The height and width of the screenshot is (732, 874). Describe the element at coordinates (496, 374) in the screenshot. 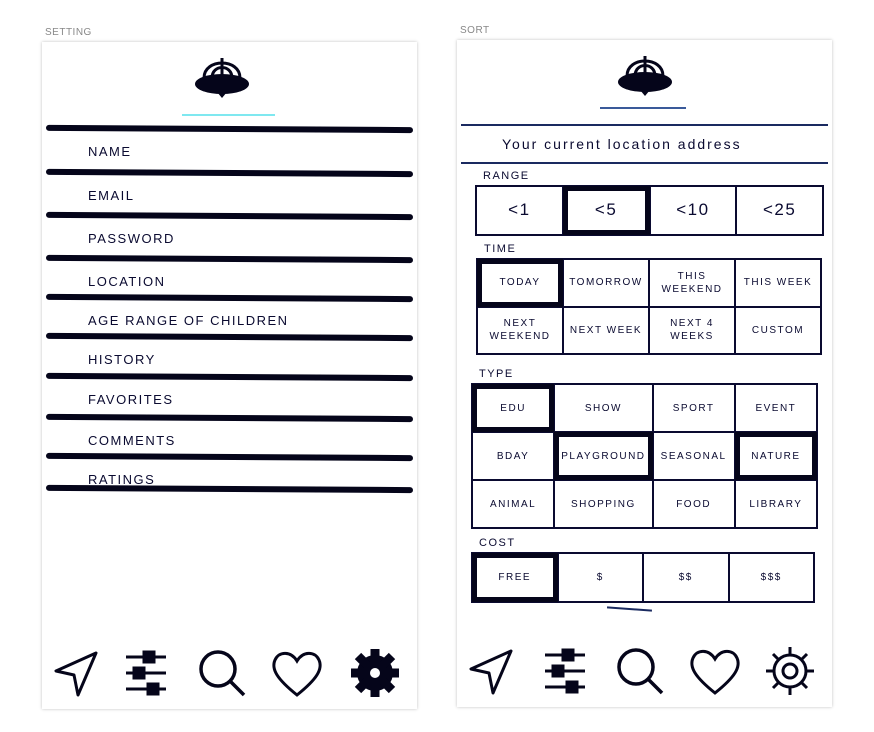

I see `type-label: Type` at that location.